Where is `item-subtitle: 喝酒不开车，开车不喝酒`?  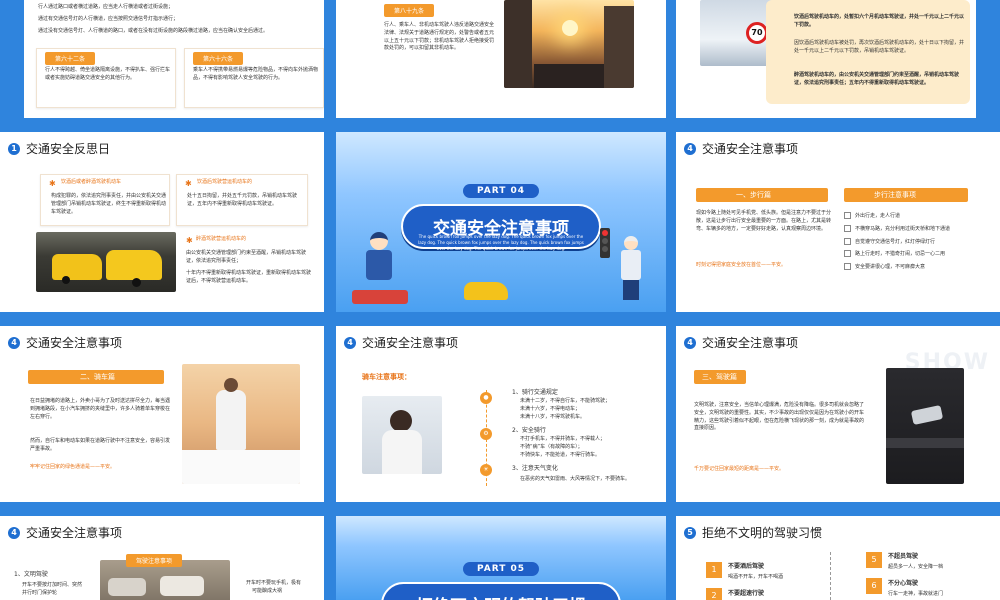 item-subtitle: 喝酒不开车，开车不喝酒 is located at coordinates (756, 577).